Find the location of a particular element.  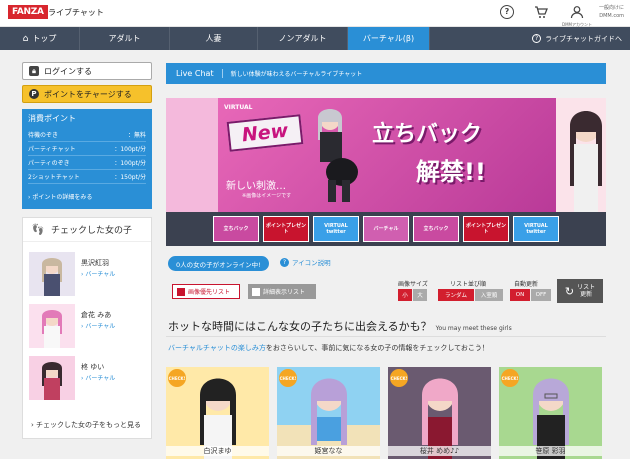

livechat-title: Live Chat is located at coordinates (194, 73).